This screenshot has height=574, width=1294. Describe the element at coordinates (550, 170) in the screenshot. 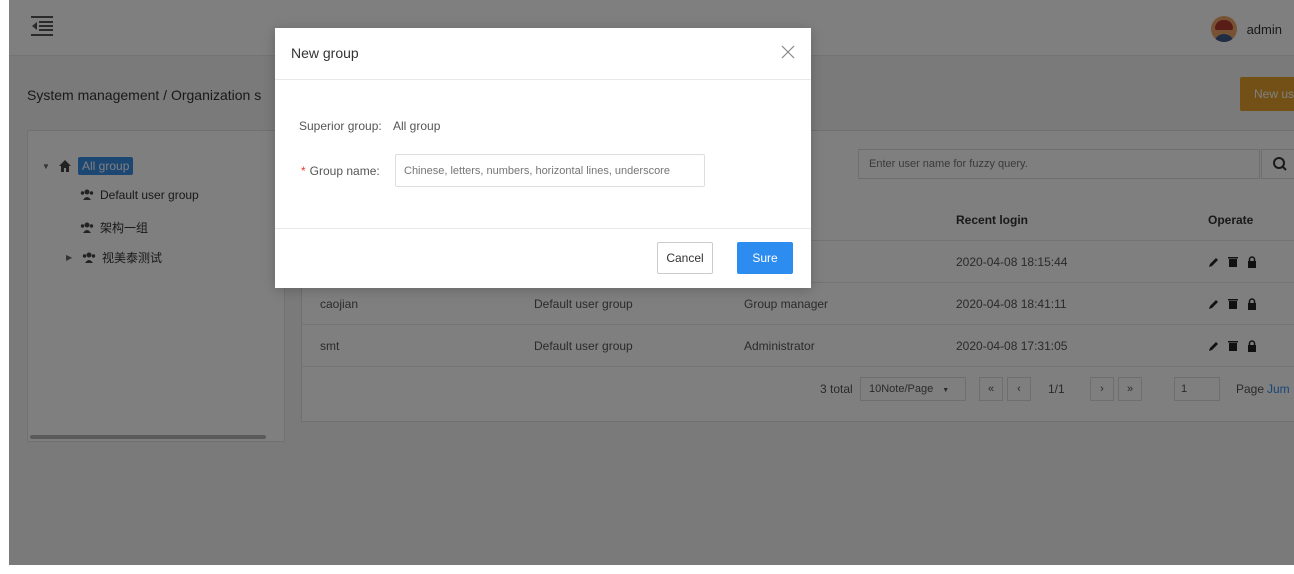

I see `group-name-input` at that location.